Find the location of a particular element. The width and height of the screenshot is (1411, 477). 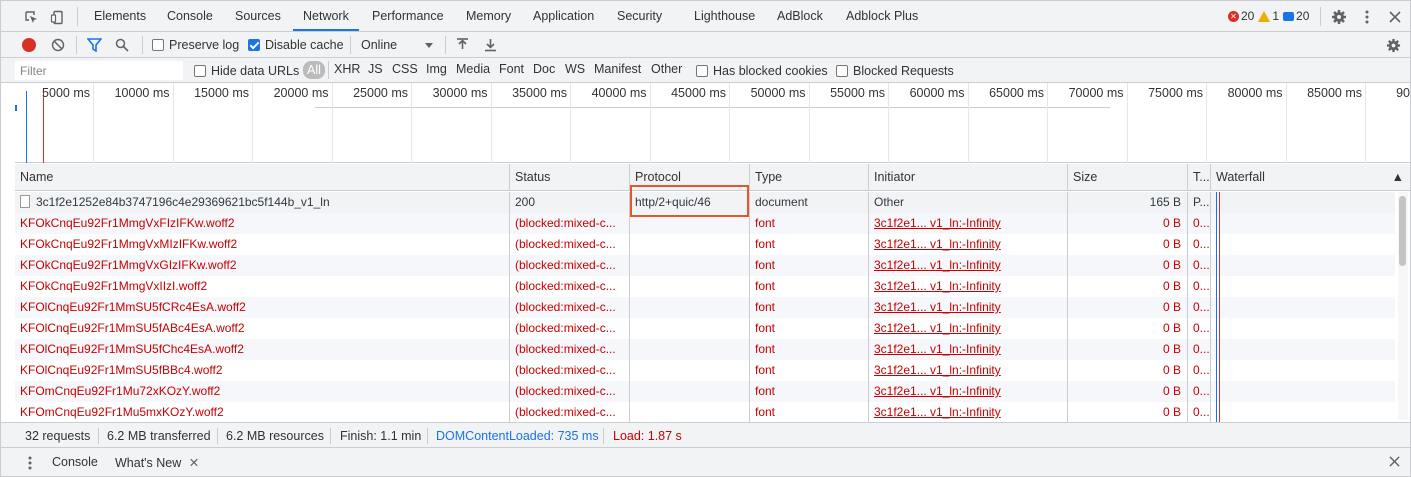

throttling-select: Online is located at coordinates (397, 45).